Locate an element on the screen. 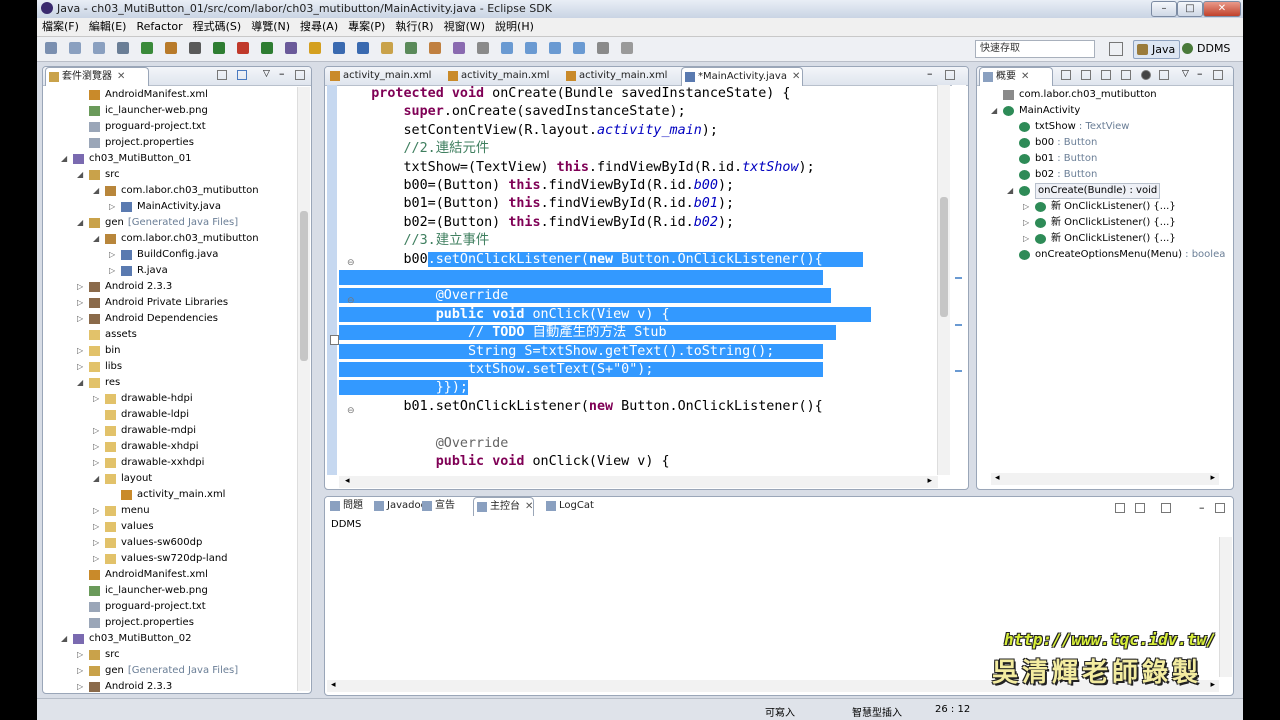 The width and height of the screenshot is (1280, 720). editor-tab: activity_main.xml is located at coordinates (507, 76).